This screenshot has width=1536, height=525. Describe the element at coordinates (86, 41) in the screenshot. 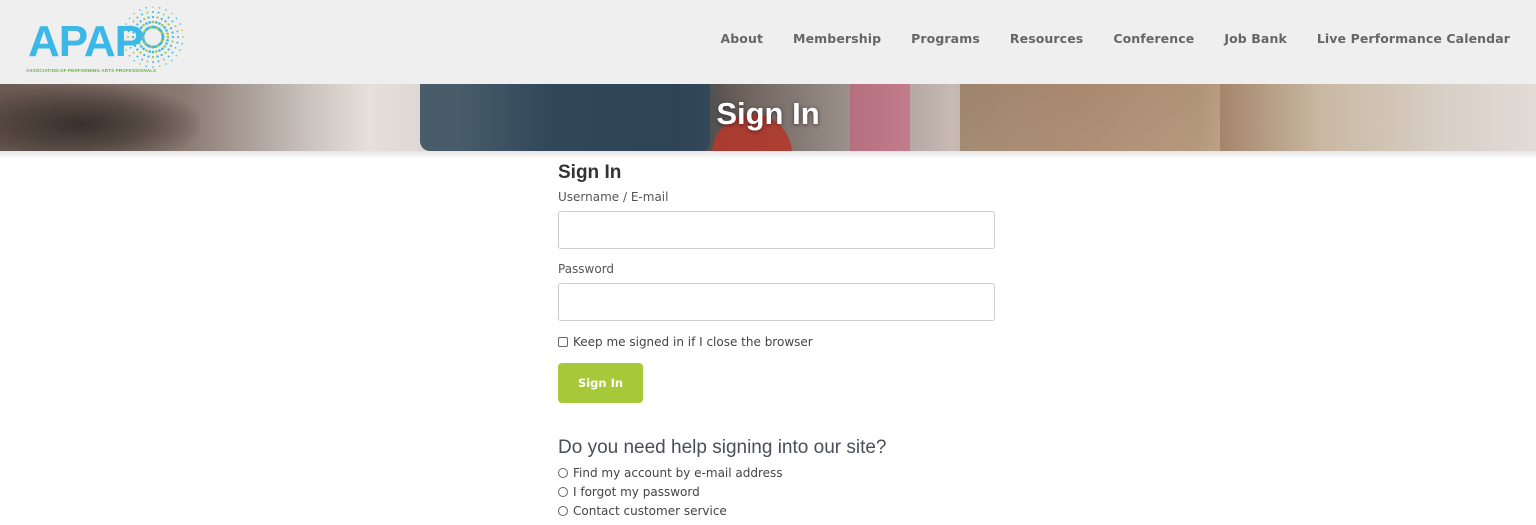

I see `logo-text: APAP` at that location.